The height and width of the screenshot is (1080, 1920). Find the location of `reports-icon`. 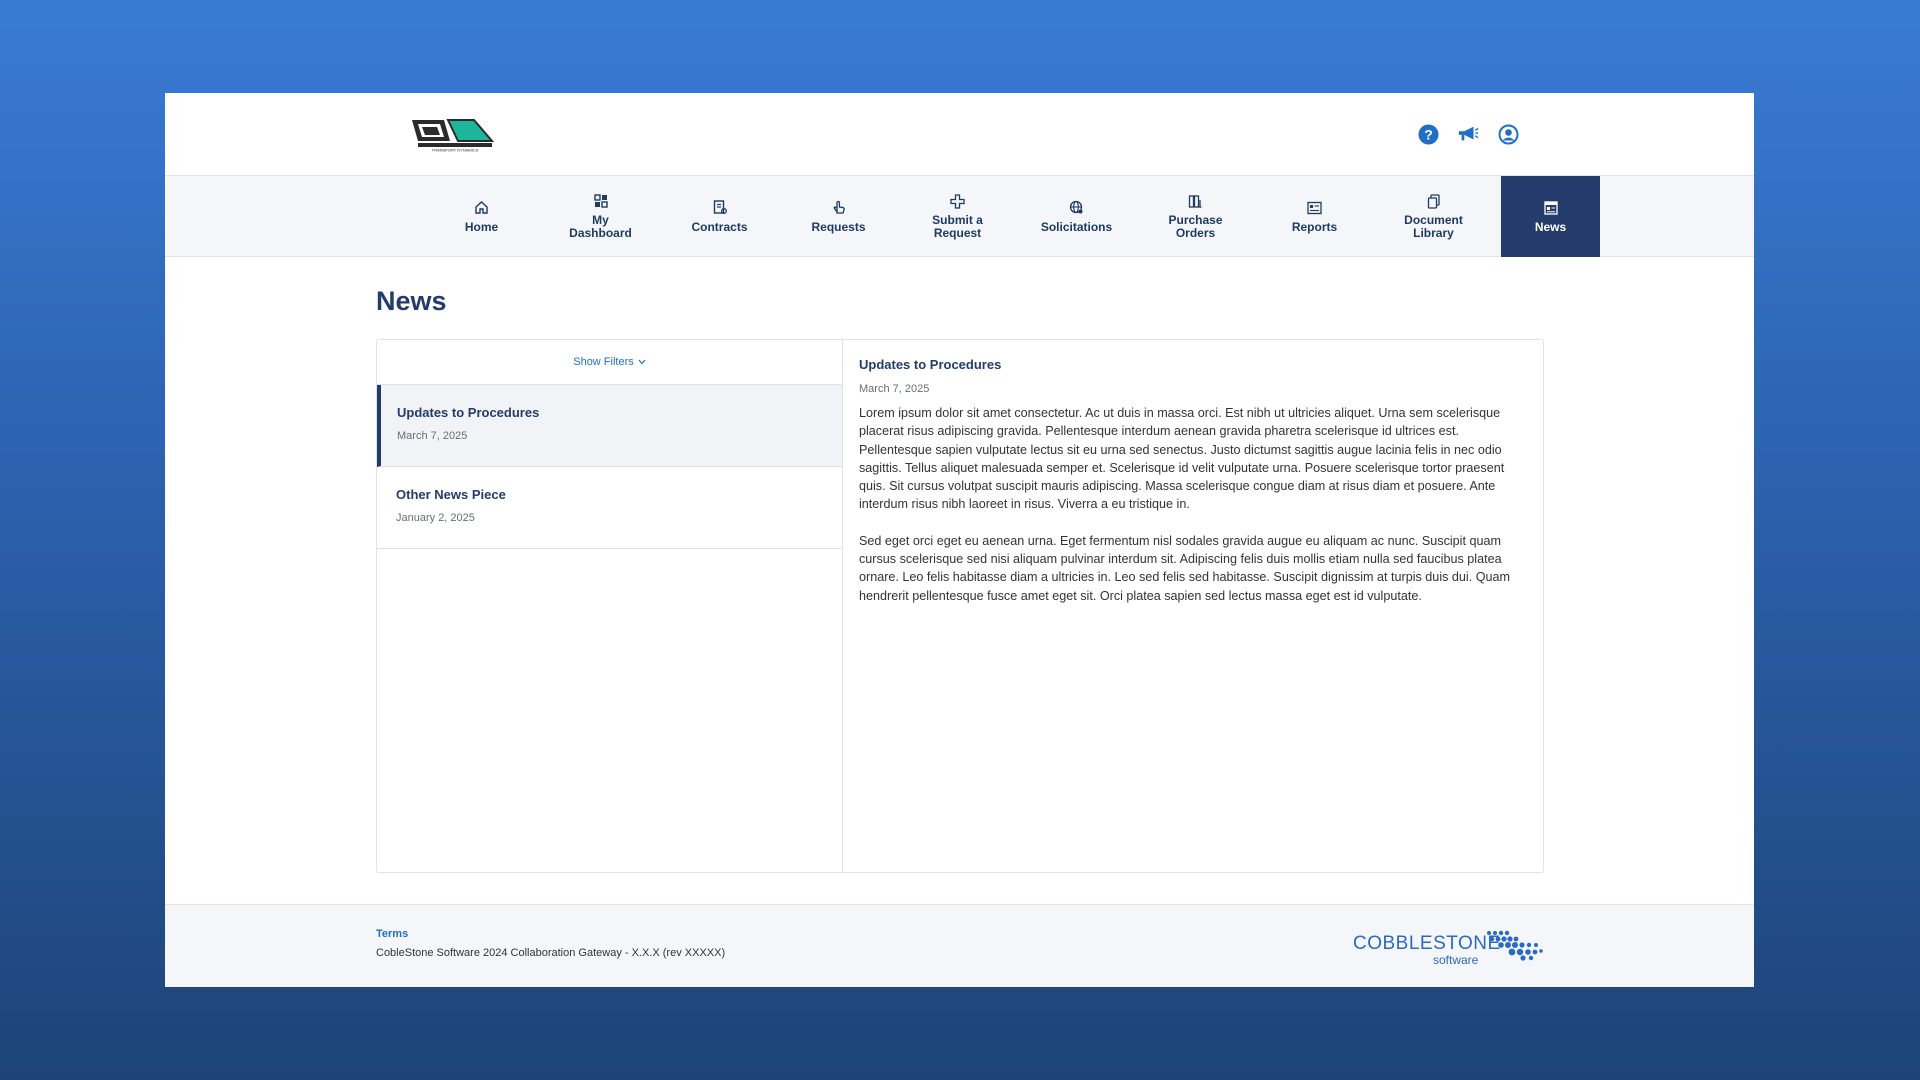

reports-icon is located at coordinates (1315, 208).